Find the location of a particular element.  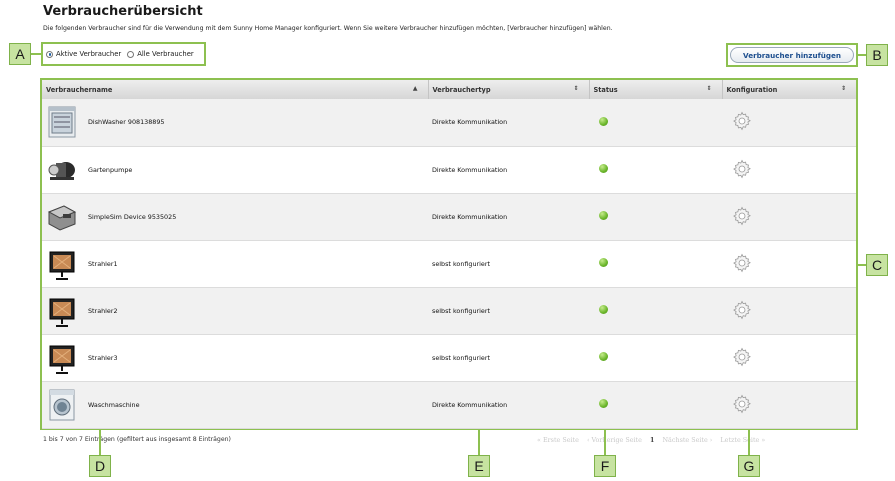

add-consumer-button: Verbraucher hinzufügen is located at coordinates (792, 55).